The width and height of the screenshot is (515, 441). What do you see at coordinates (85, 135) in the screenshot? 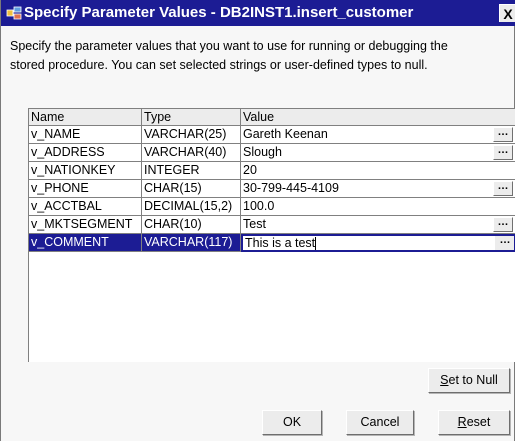
I see `param-name-cell: v_NAME` at bounding box center [85, 135].